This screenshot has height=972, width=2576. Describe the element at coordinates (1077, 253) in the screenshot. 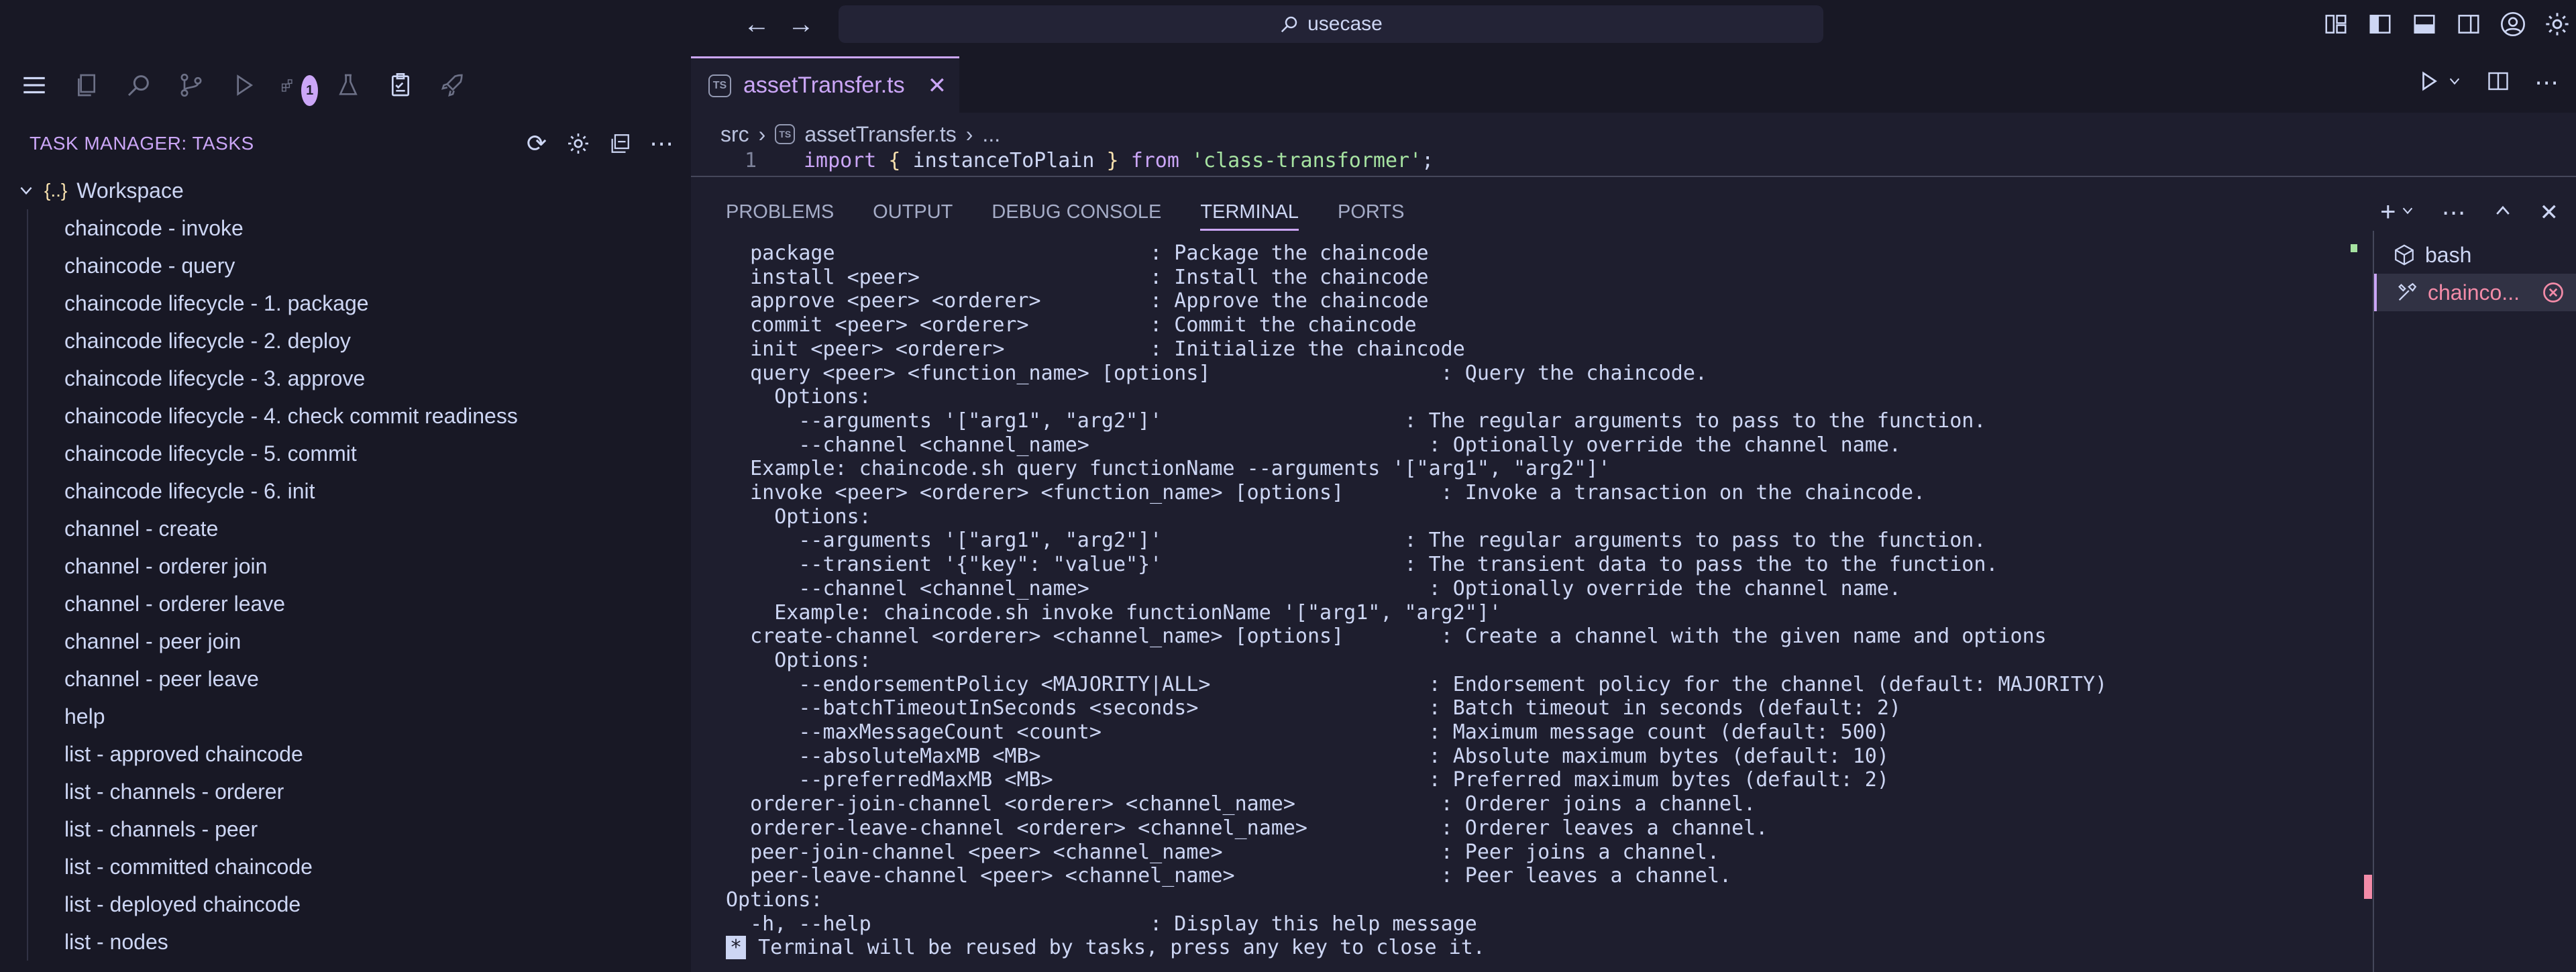

I see `terminal-line: package : Package the chaincode` at that location.